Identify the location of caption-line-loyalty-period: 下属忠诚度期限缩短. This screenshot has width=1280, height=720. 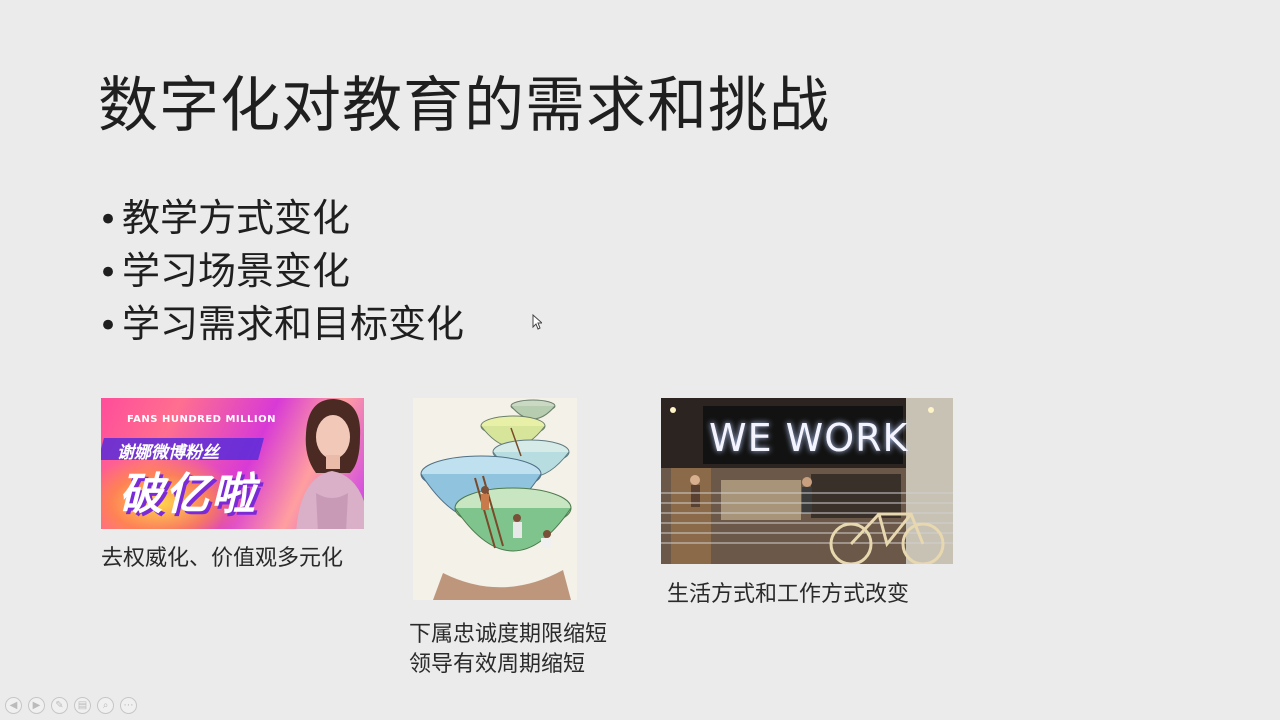
(508, 634).